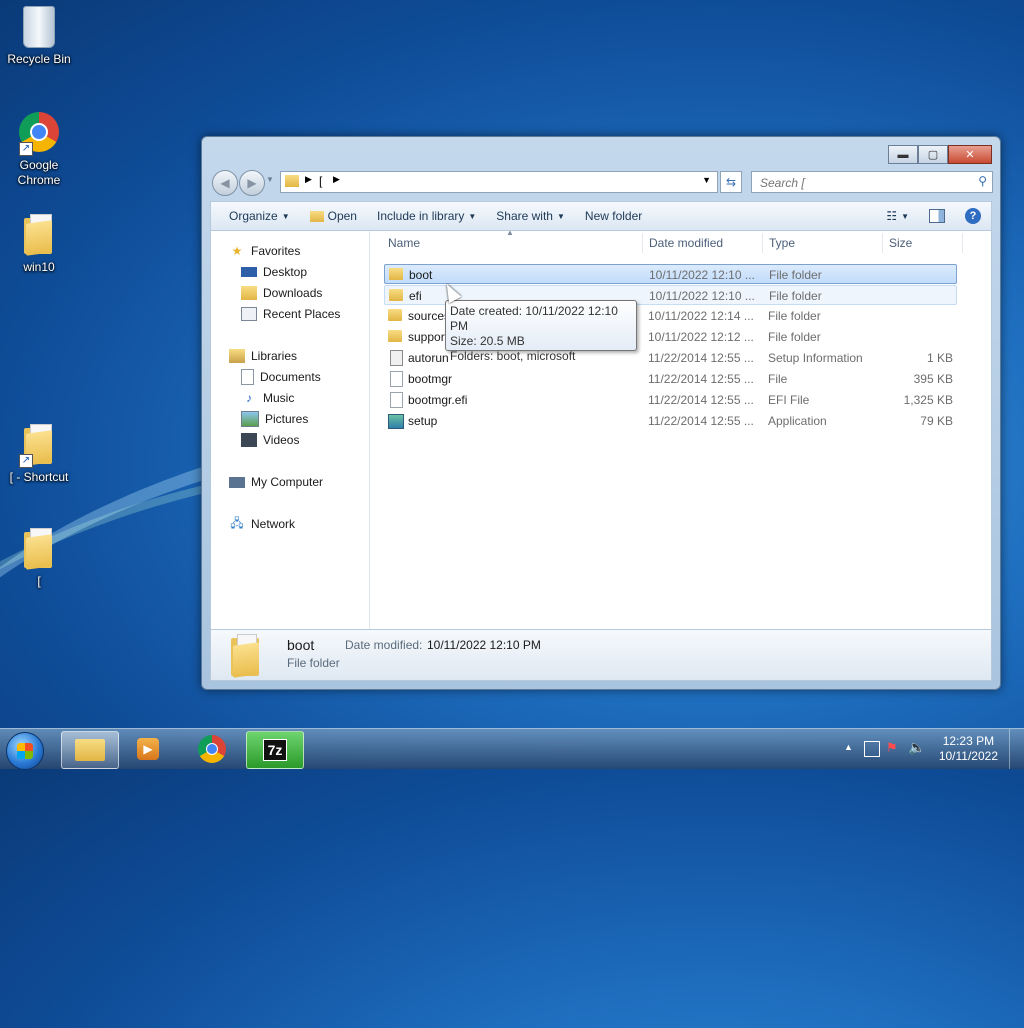 This screenshot has height=1028, width=1024. I want to click on nav-documents: Documents, so click(281, 377).